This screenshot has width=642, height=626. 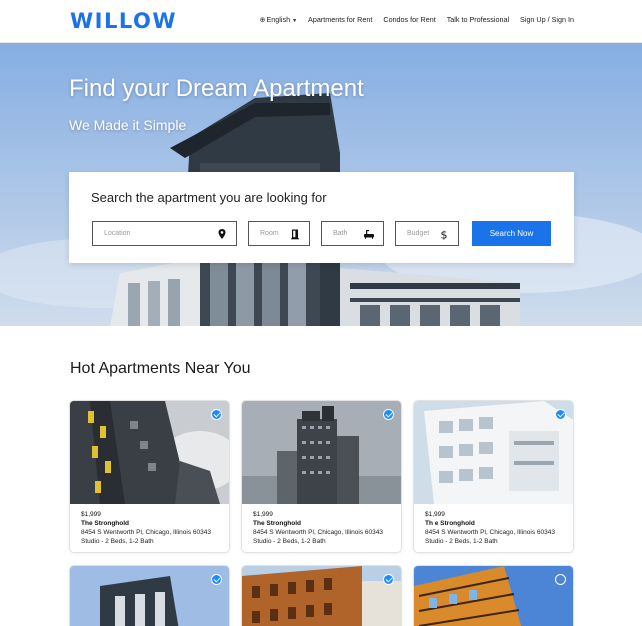 What do you see at coordinates (547, 19) in the screenshot?
I see `nav-sign-in: Sign Up / Sign In` at bounding box center [547, 19].